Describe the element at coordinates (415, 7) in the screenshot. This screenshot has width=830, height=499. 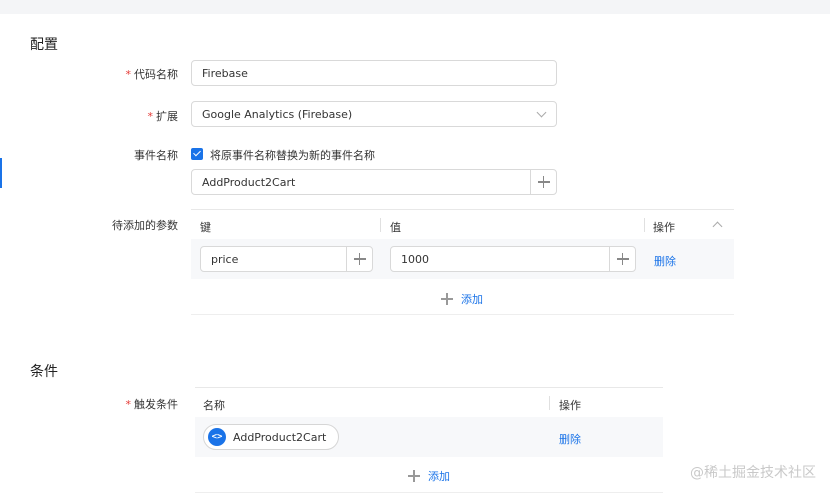
I see `top-band` at that location.